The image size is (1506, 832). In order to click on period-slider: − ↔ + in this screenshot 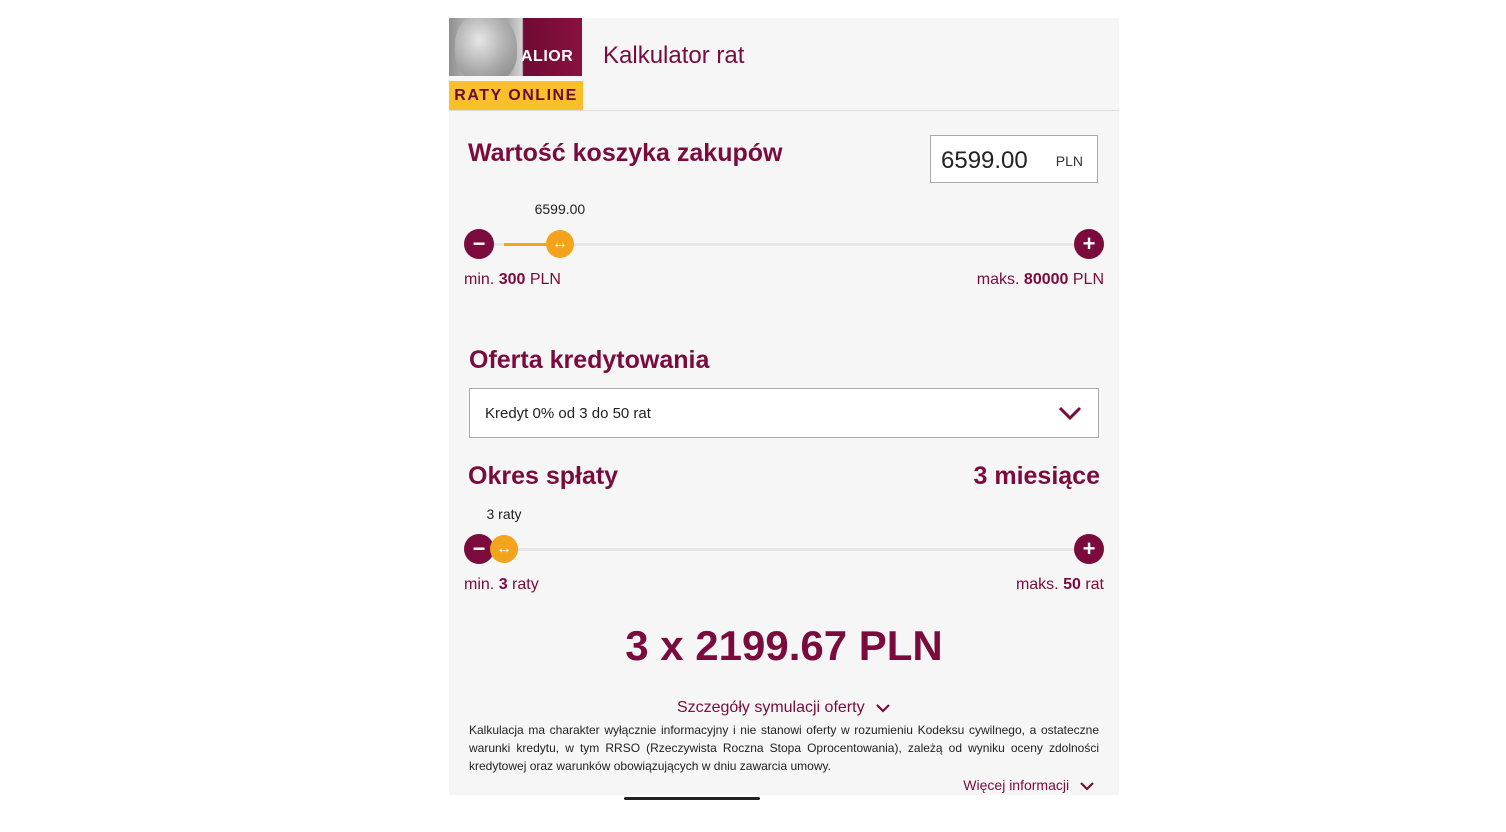, I will do `click(784, 549)`.